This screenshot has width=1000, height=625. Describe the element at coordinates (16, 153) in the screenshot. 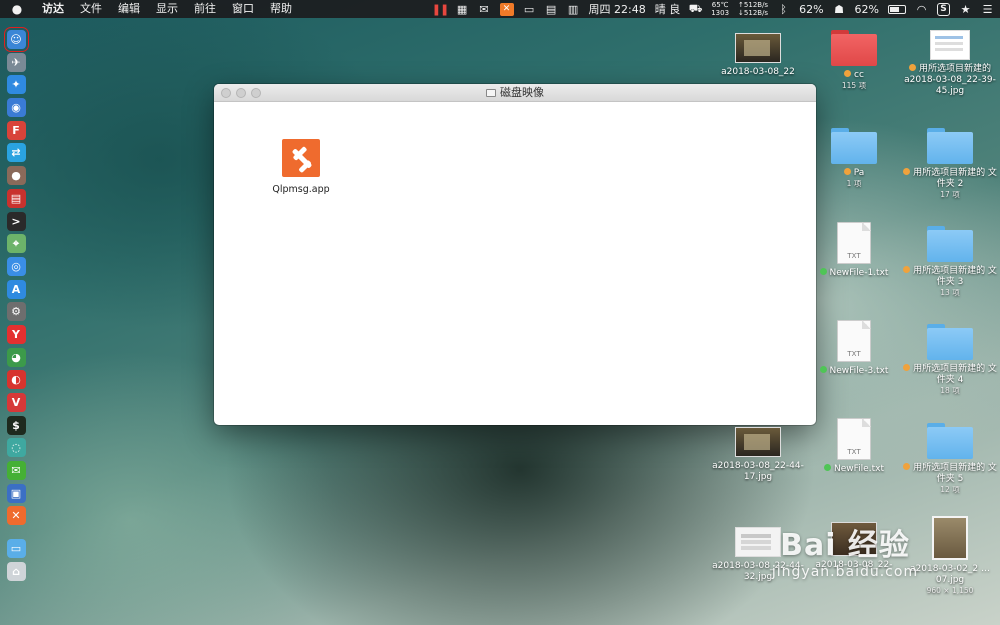

I see `teamviewer-icon: ⇄` at that location.